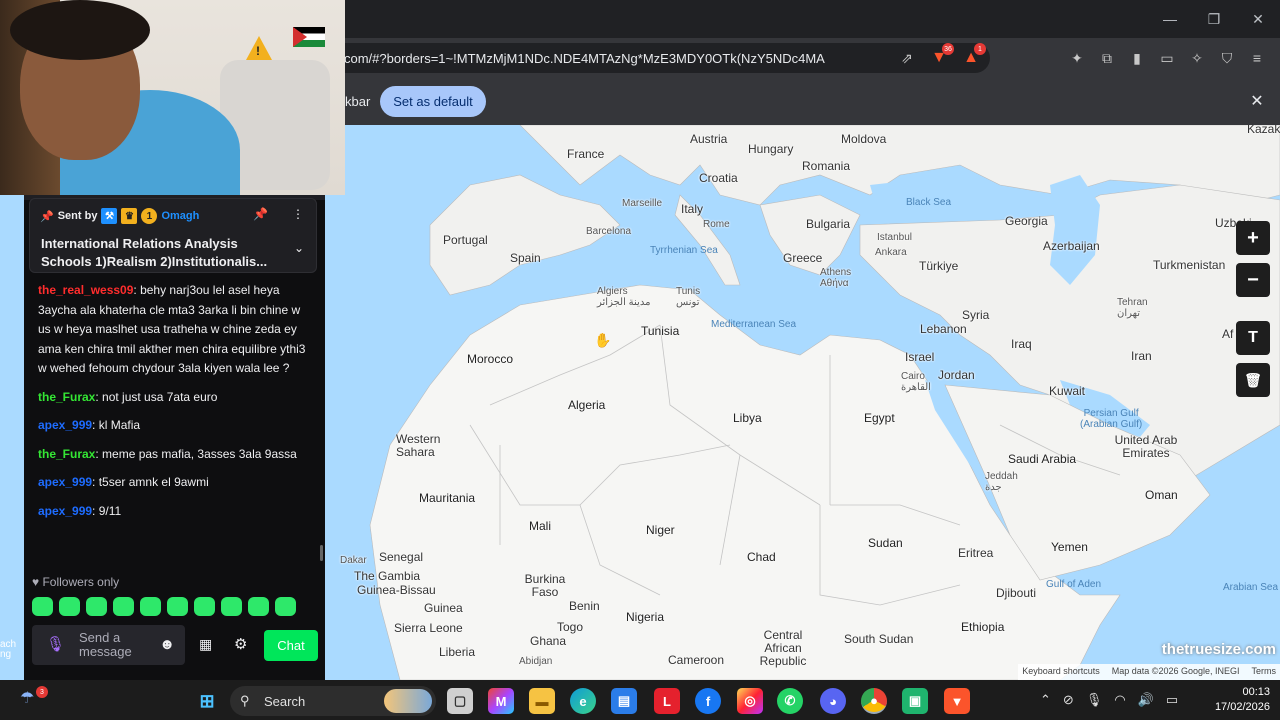  What do you see at coordinates (750, 701) in the screenshot?
I see `instagram-icon: ◎` at bounding box center [750, 701].